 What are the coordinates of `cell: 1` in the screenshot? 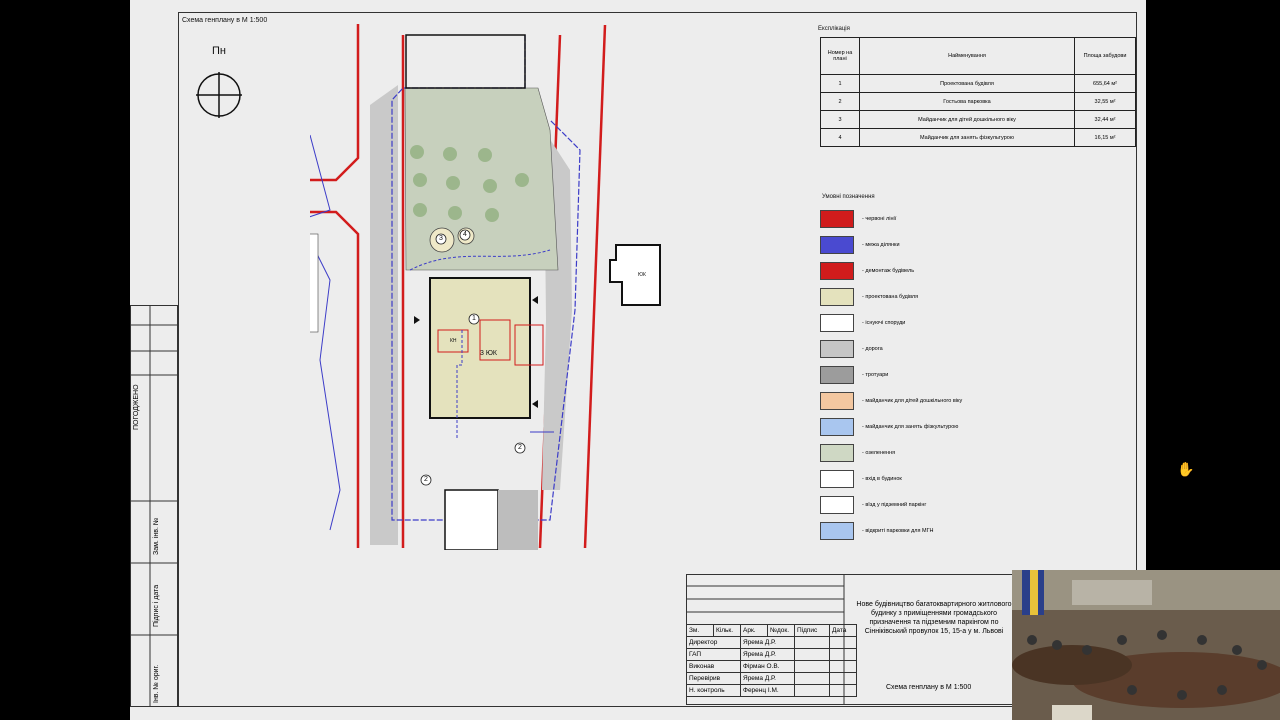 It's located at (840, 83).